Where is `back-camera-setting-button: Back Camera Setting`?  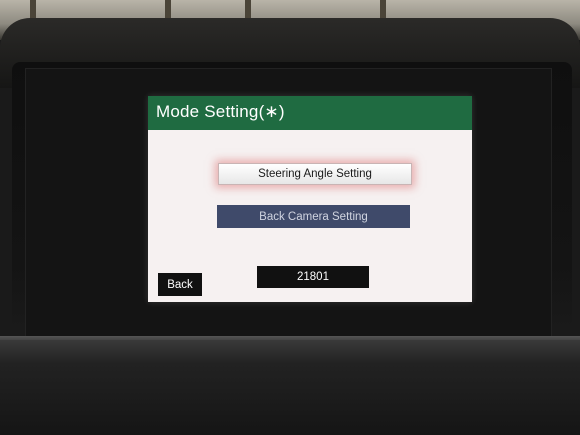 back-camera-setting-button: Back Camera Setting is located at coordinates (313, 216).